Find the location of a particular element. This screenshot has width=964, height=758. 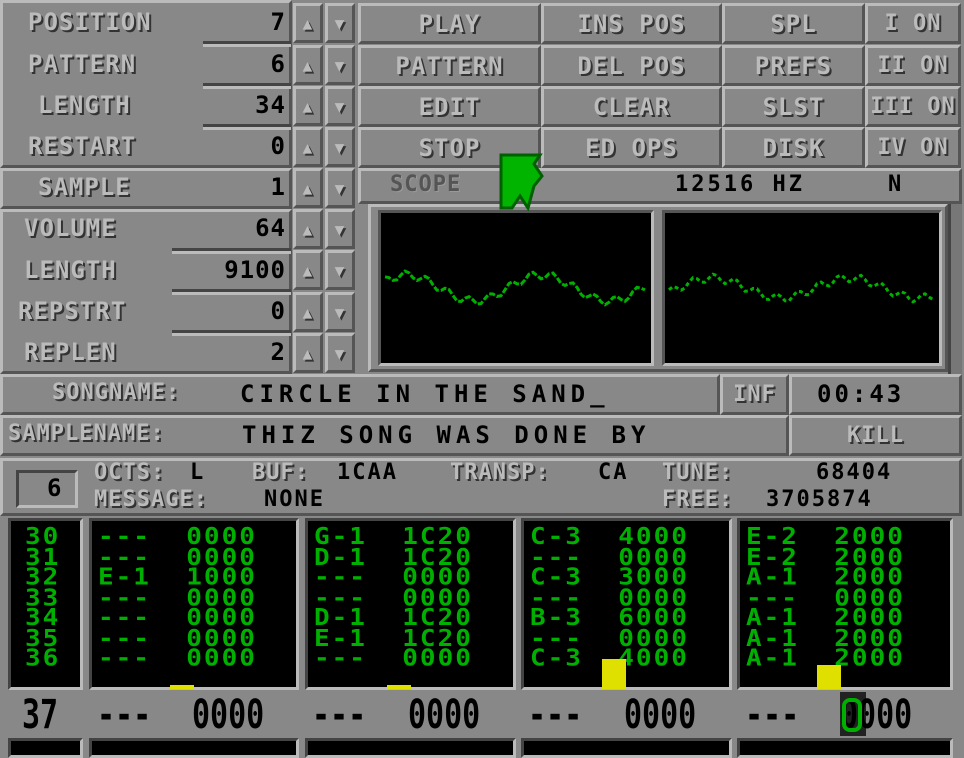

restart-down-button: ▼ is located at coordinates (340, 147).